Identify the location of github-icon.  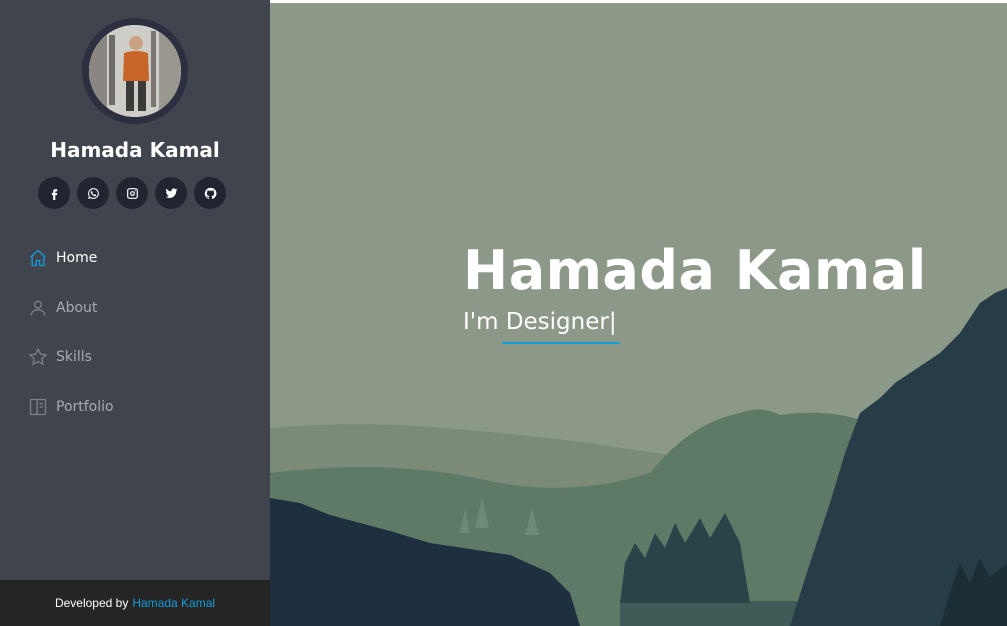
(210, 193).